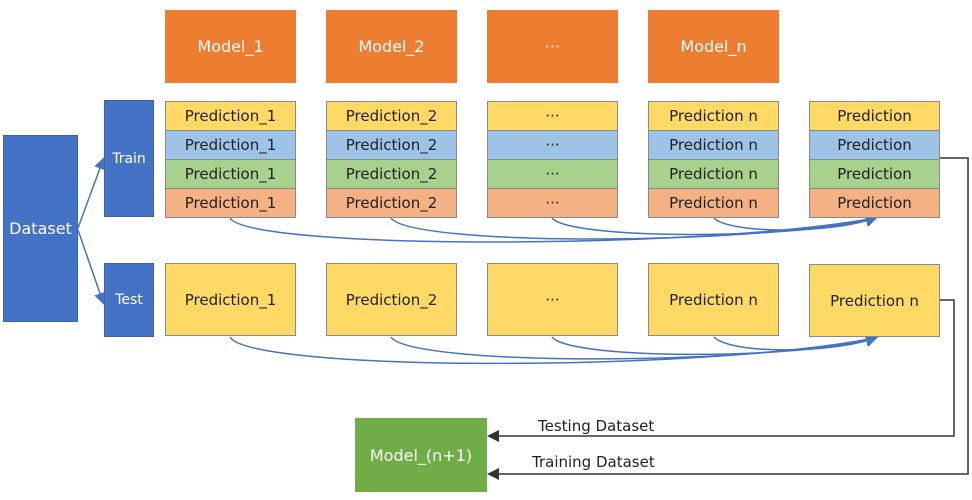  I want to click on model-1-box: Model_1, so click(230, 46).